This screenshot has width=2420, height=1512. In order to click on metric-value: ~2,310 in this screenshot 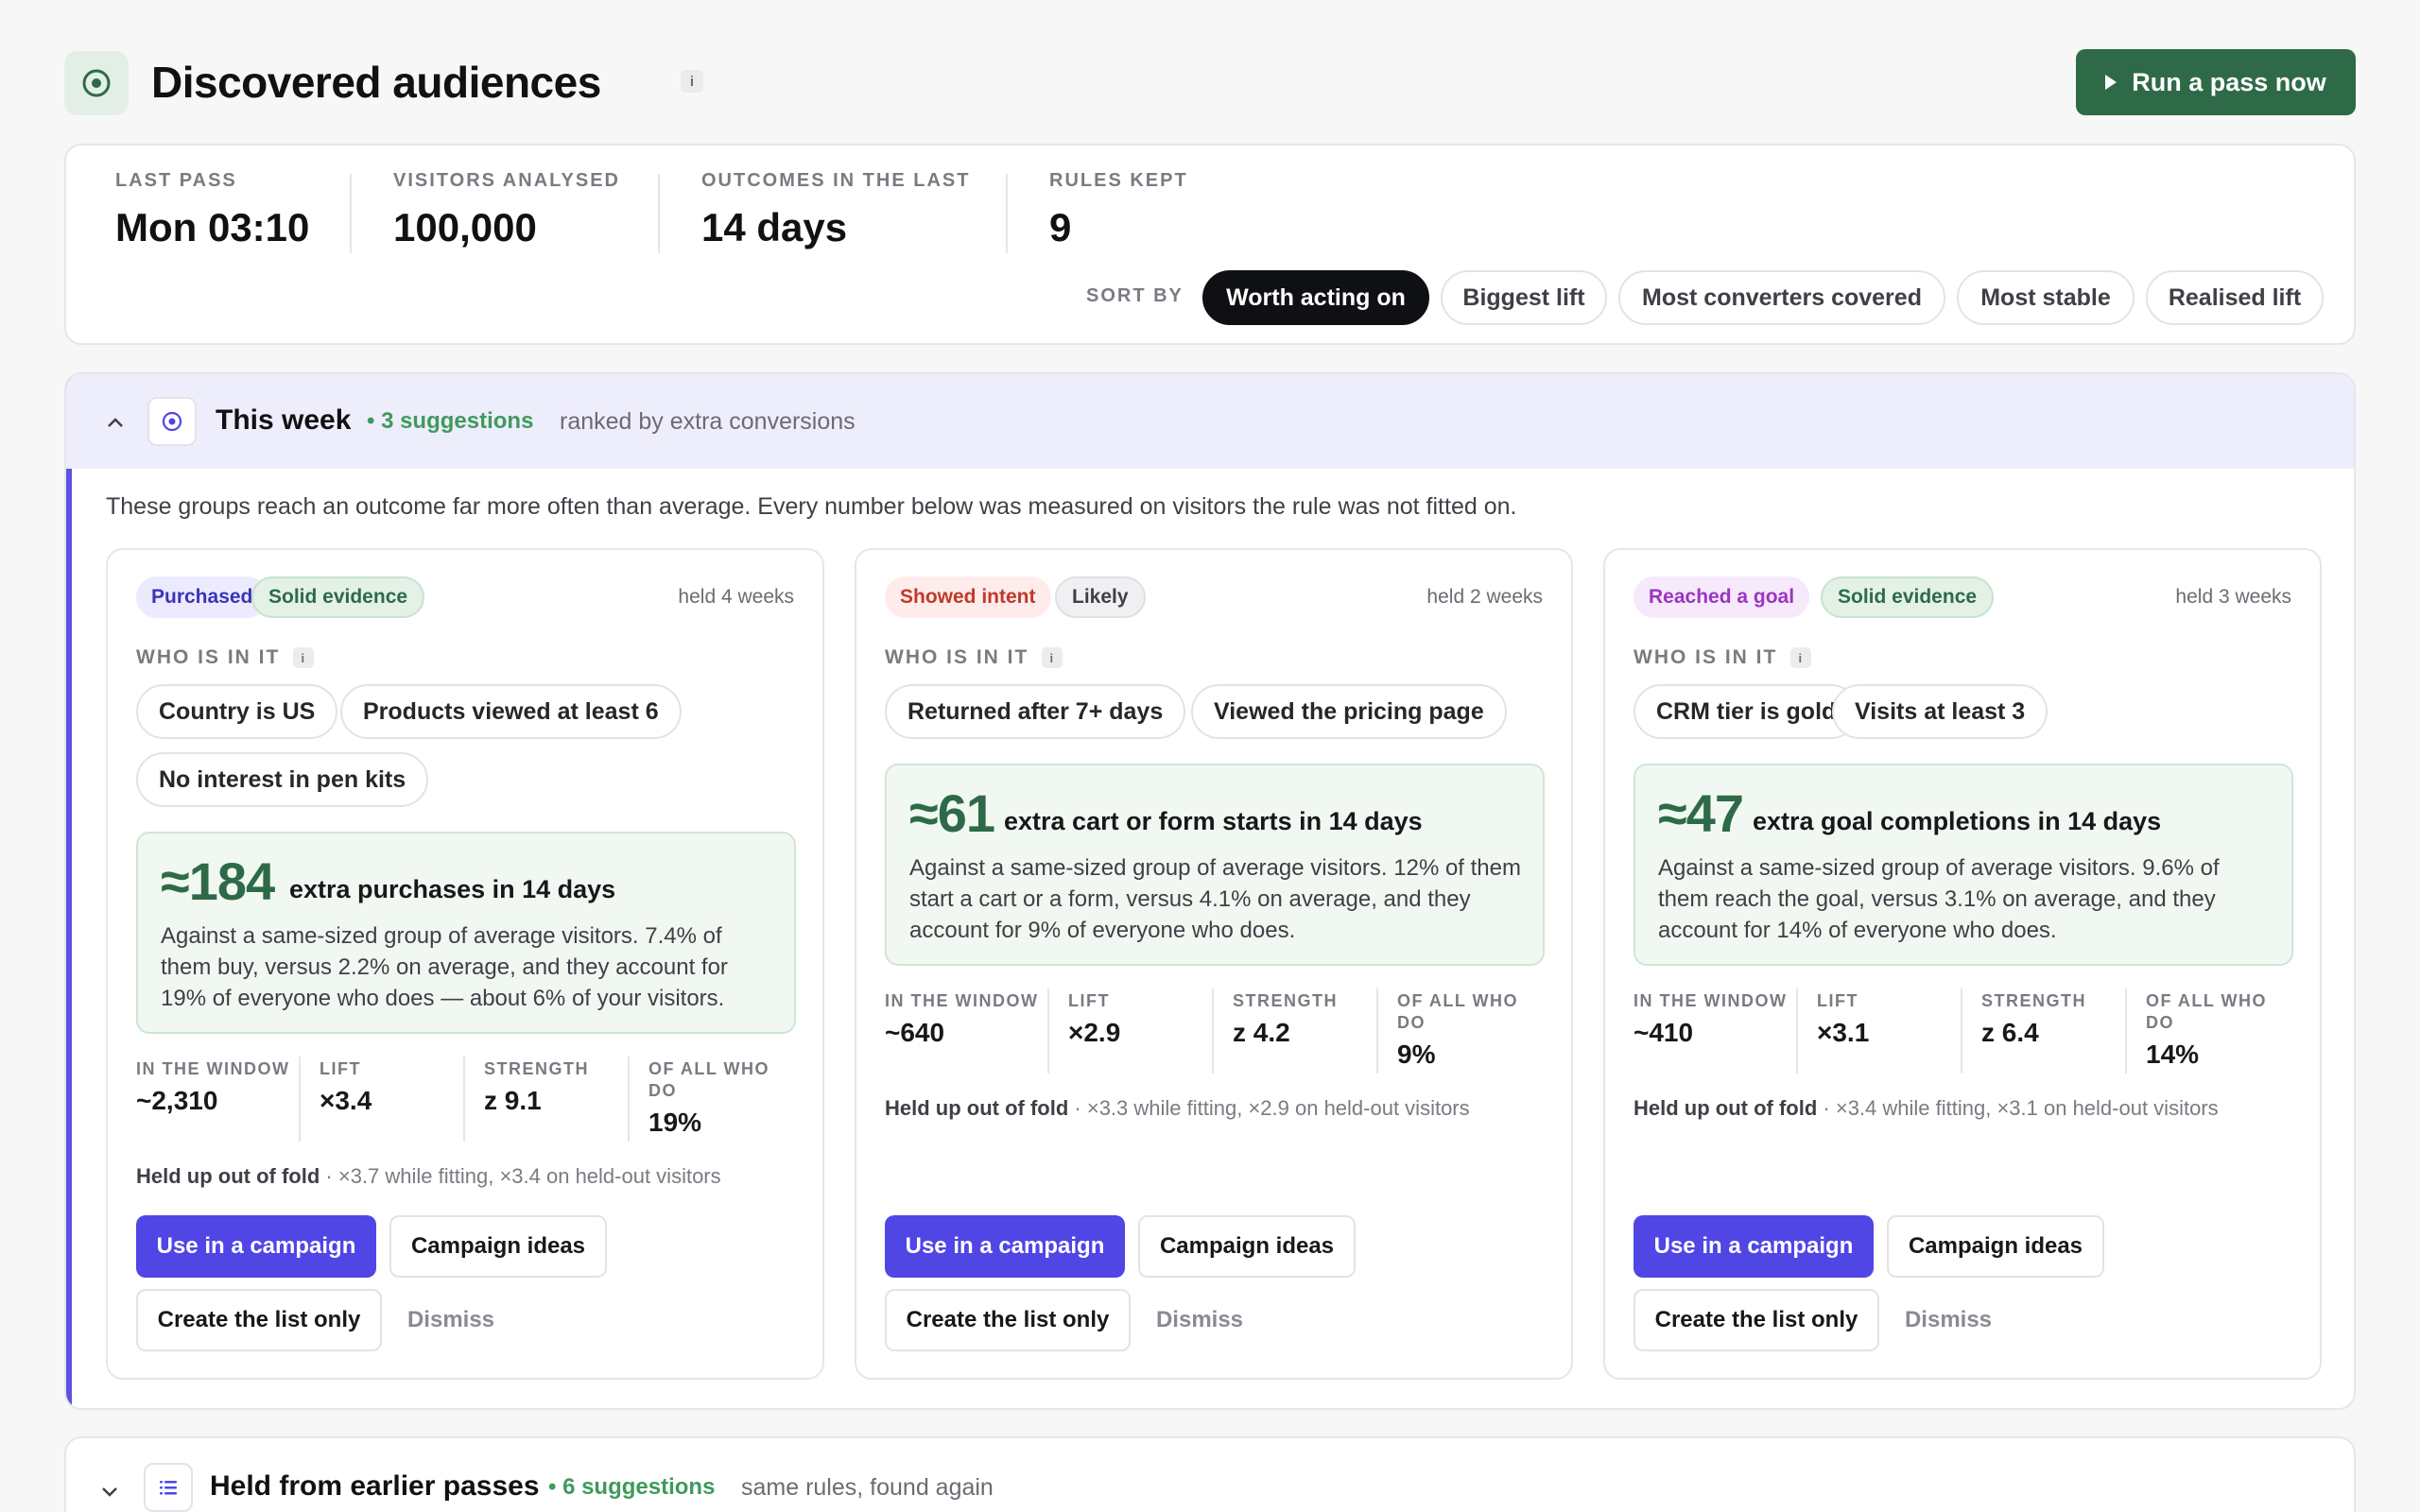, I will do `click(177, 1100)`.